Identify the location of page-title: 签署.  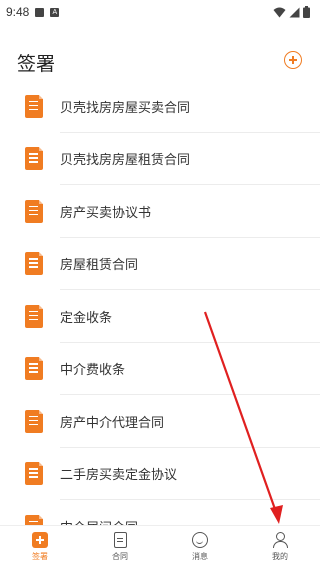
(36, 64).